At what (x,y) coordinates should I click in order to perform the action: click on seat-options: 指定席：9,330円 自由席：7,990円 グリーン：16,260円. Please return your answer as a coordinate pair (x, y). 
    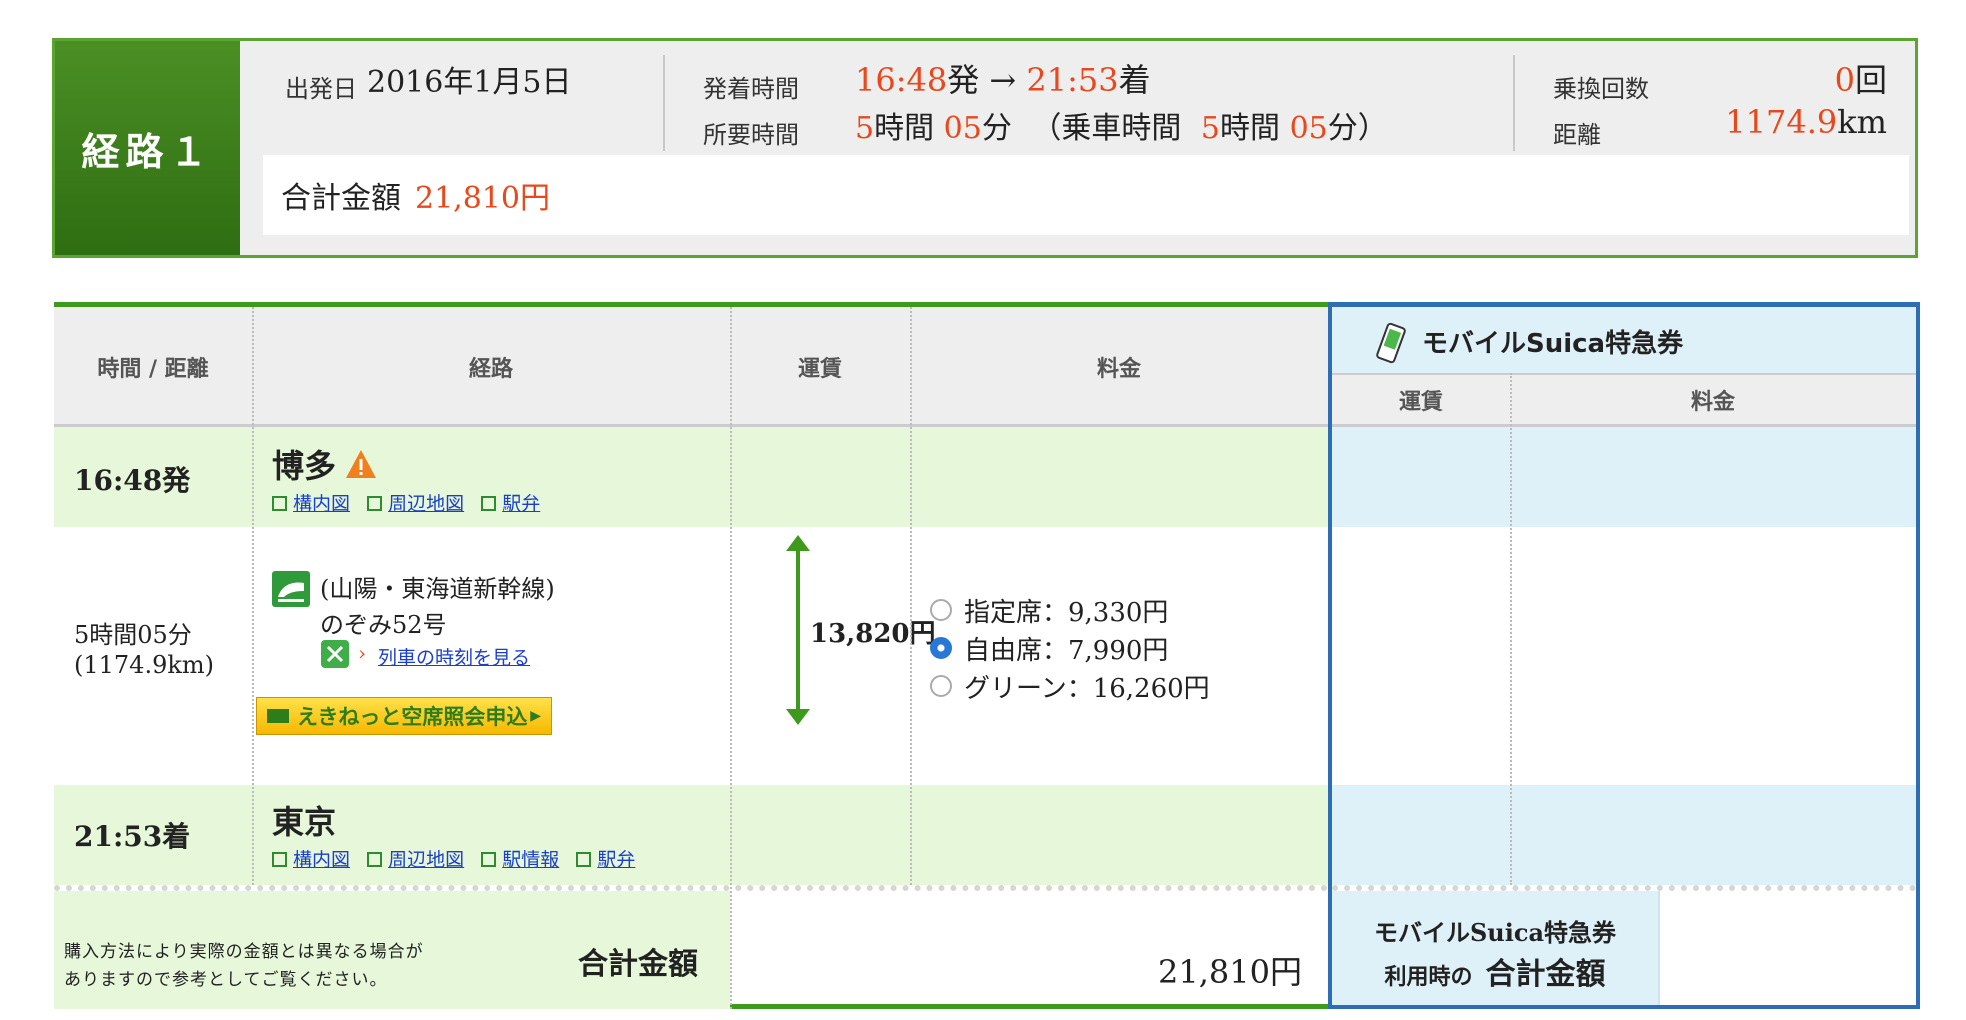
    Looking at the image, I should click on (1070, 648).